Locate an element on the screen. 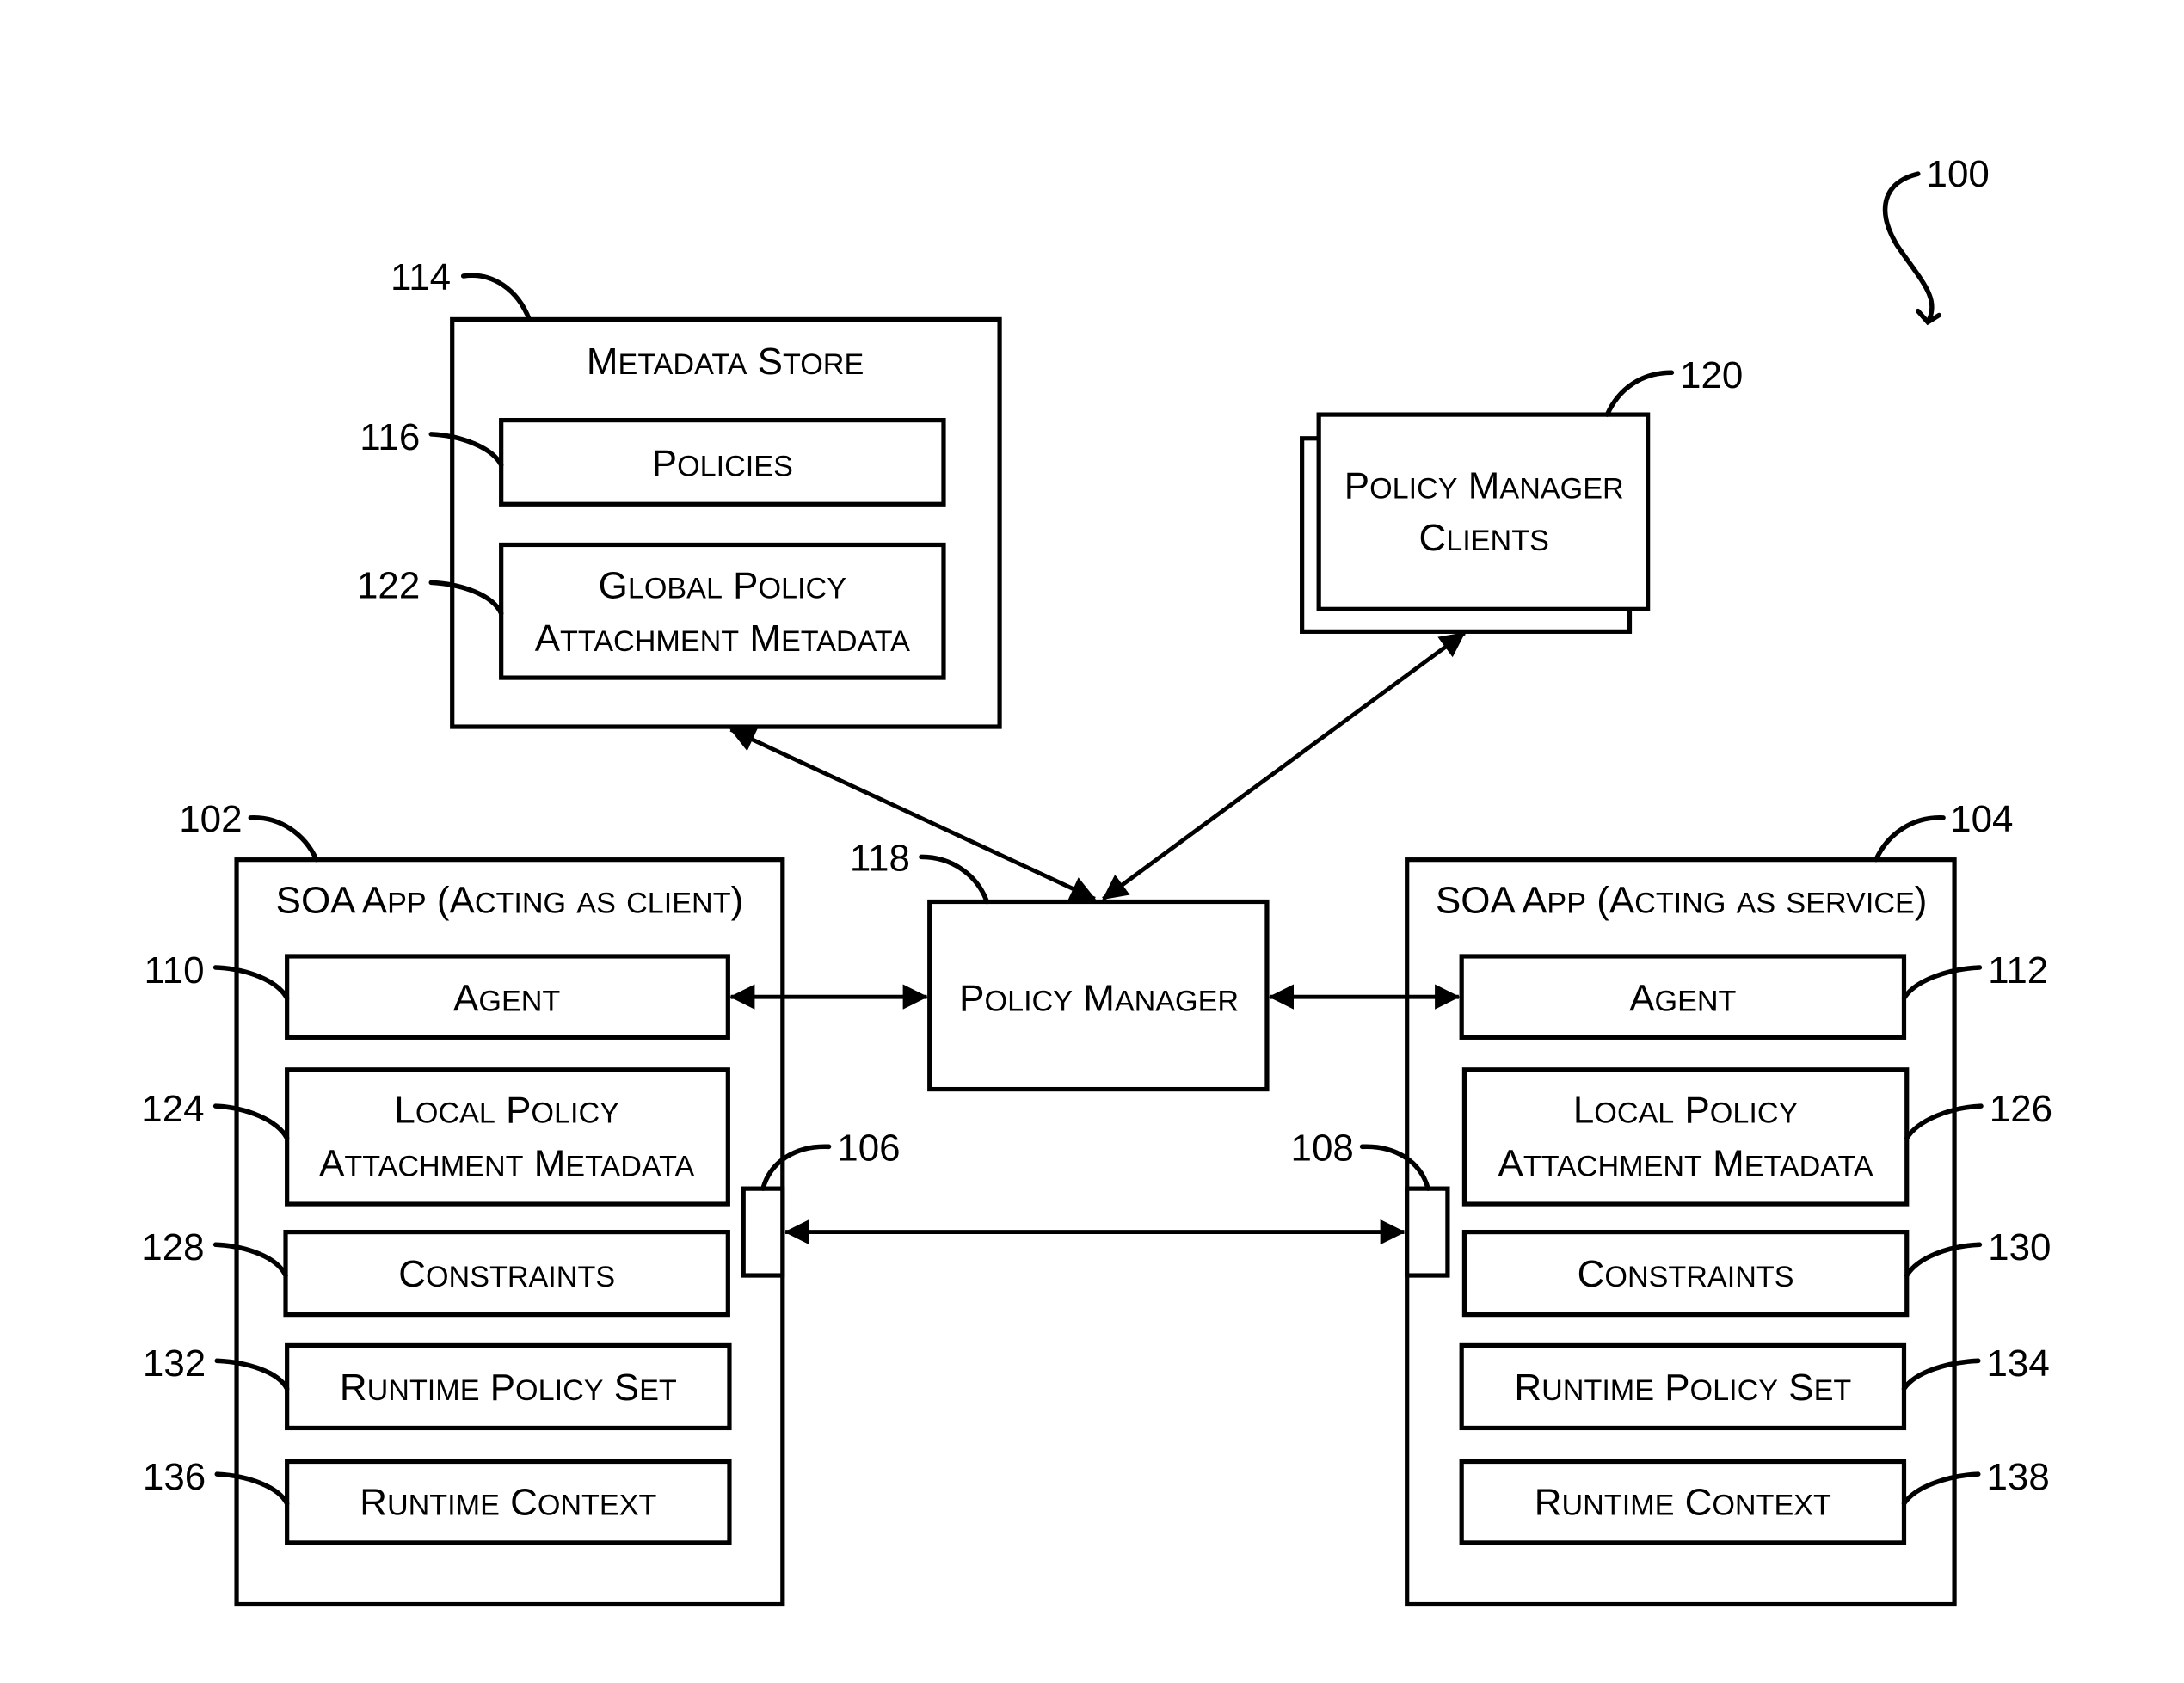 The width and height of the screenshot is (2184, 1683). ref-126: 126 is located at coordinates (2021, 1109).